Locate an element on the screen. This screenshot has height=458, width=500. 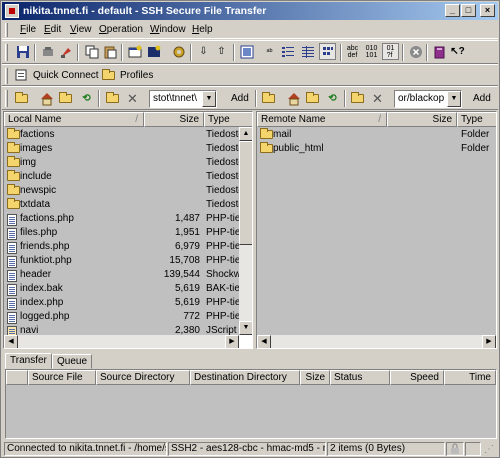
paste-icon is located at coordinates (109, 51).